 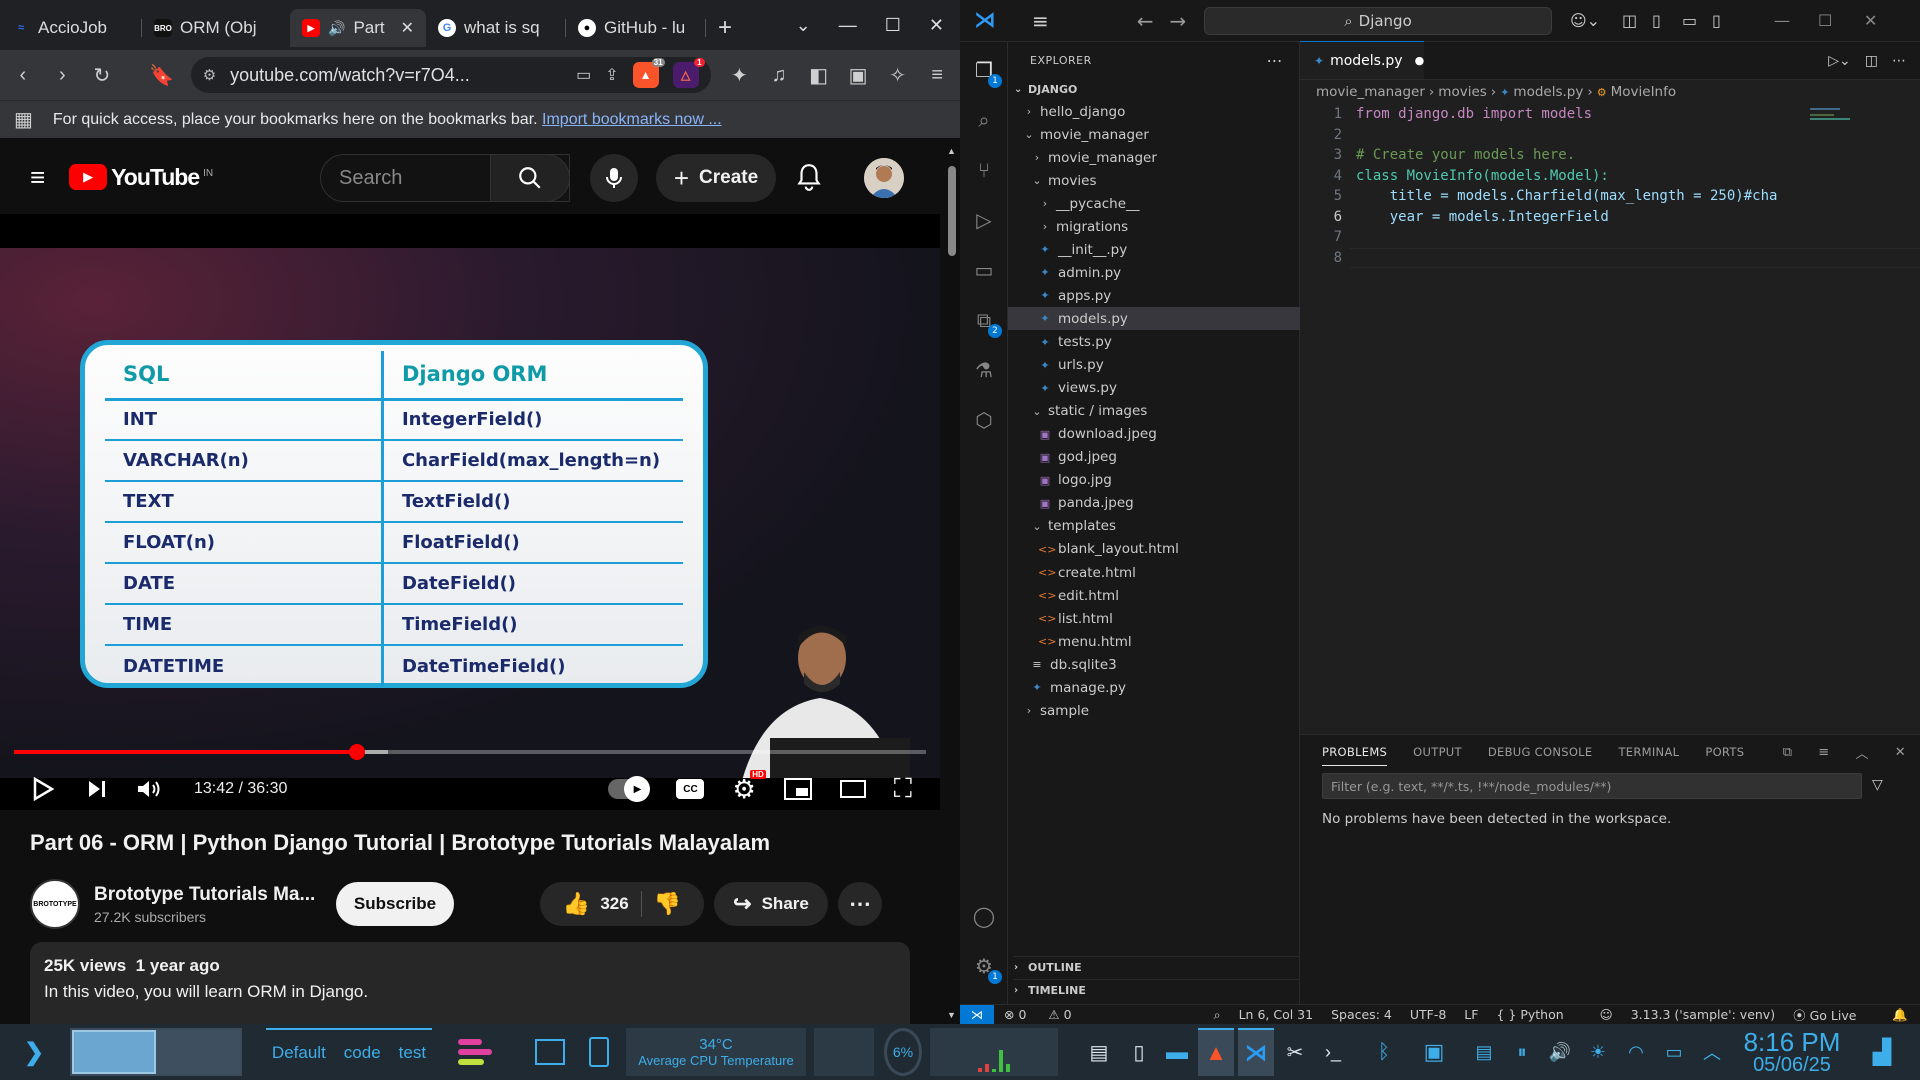 What do you see at coordinates (496, 28) in the screenshot?
I see `tab-google: G what is sq` at bounding box center [496, 28].